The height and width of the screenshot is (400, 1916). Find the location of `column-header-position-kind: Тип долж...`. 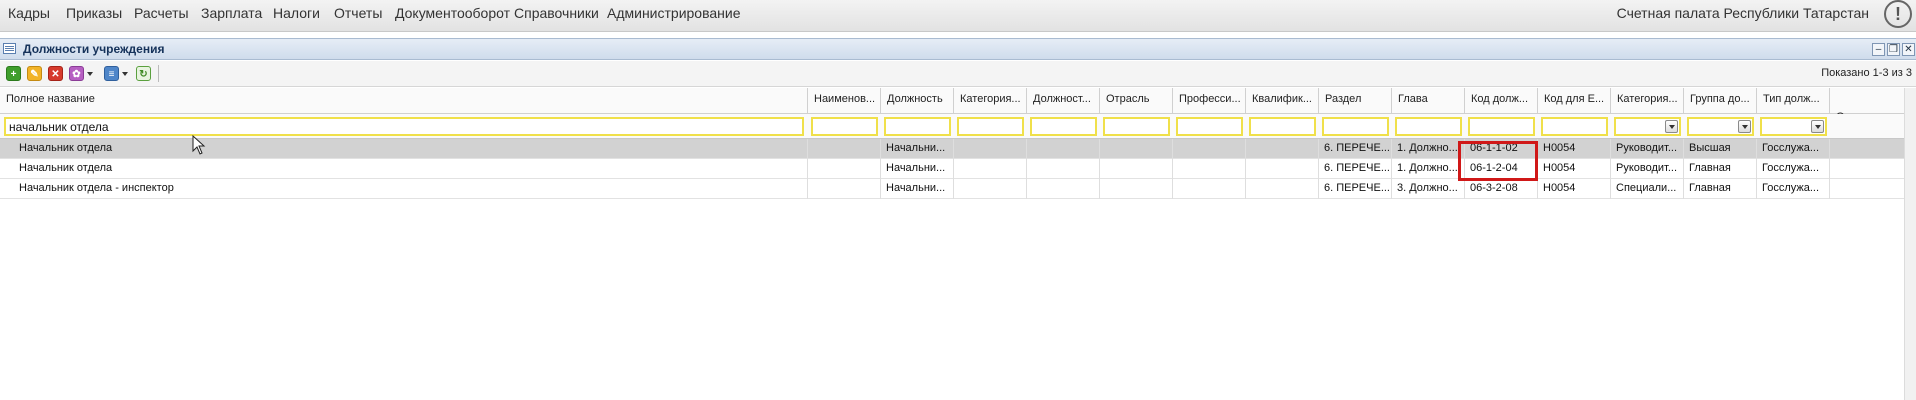

column-header-position-kind: Тип долж... is located at coordinates (1793, 101).